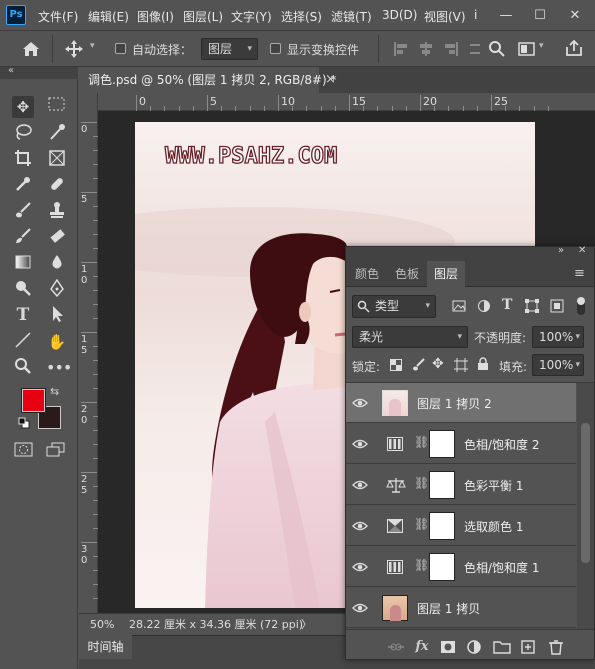 This screenshot has height=669, width=595. Describe the element at coordinates (558, 365) in the screenshot. I see `fill-field: 100% ▾` at that location.